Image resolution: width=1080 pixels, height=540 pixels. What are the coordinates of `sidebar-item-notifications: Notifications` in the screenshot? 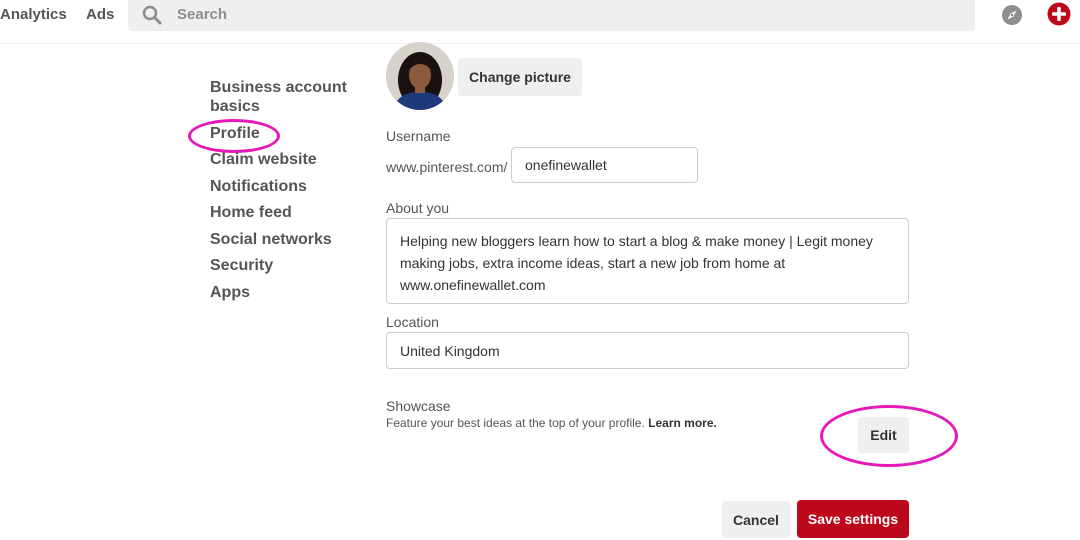 It's located at (258, 186).